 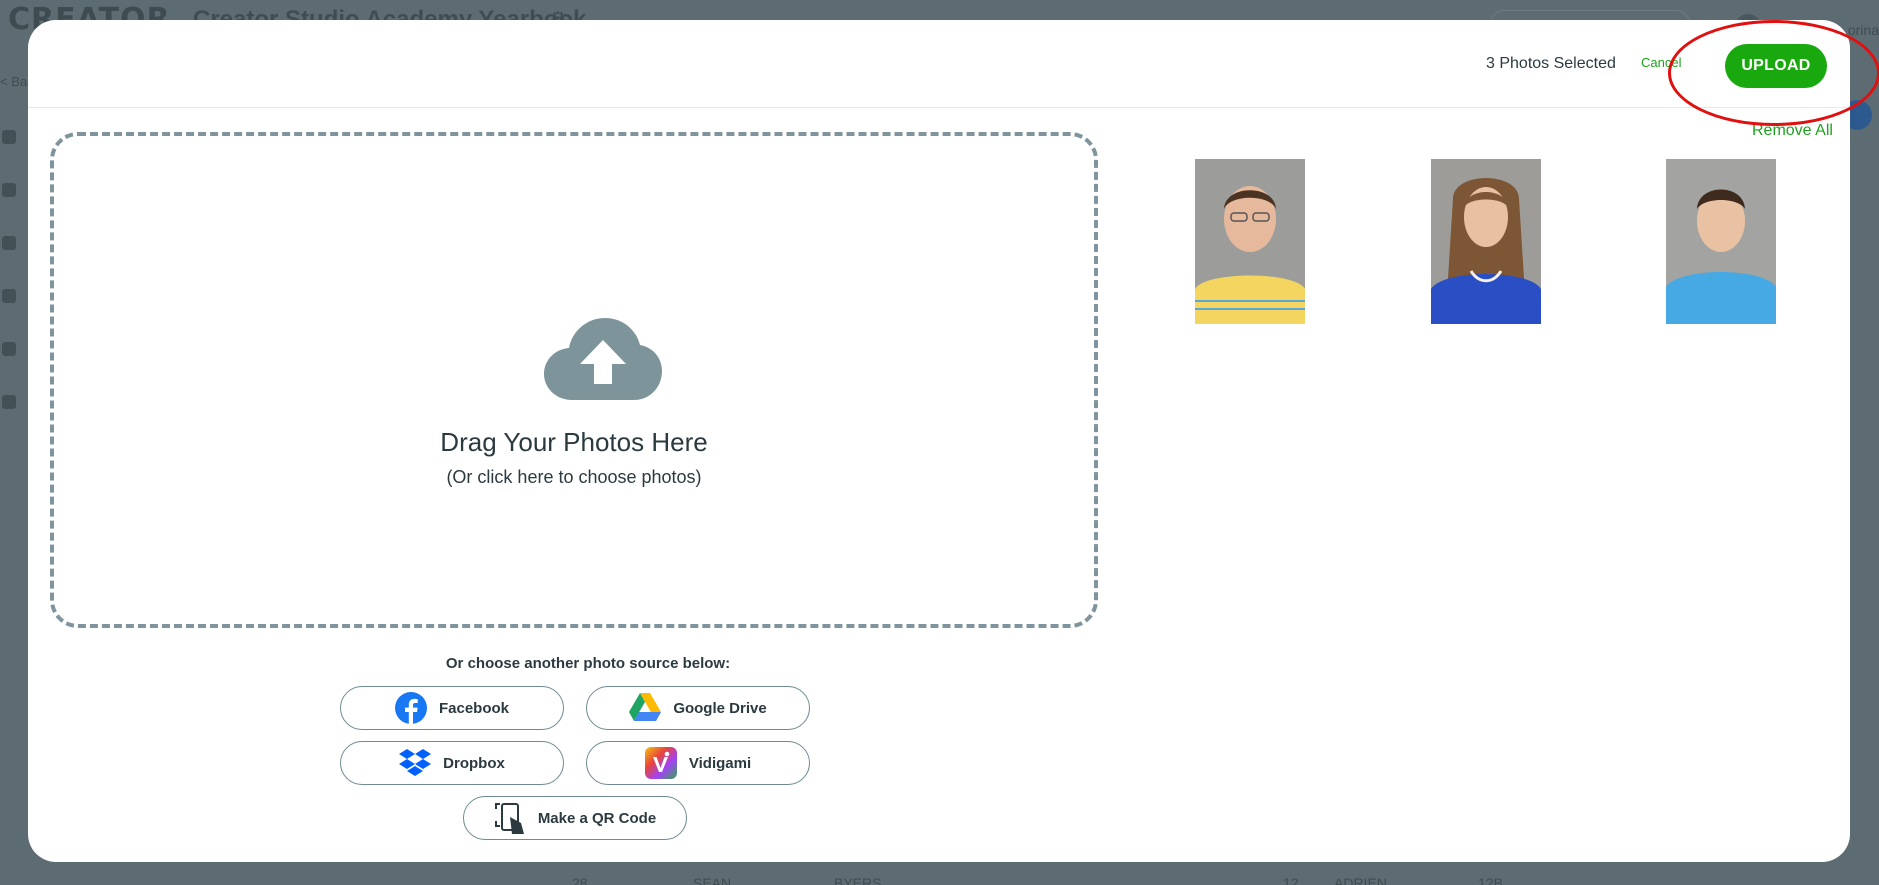 What do you see at coordinates (720, 763) in the screenshot?
I see `vidigami-label: Vidigami` at bounding box center [720, 763].